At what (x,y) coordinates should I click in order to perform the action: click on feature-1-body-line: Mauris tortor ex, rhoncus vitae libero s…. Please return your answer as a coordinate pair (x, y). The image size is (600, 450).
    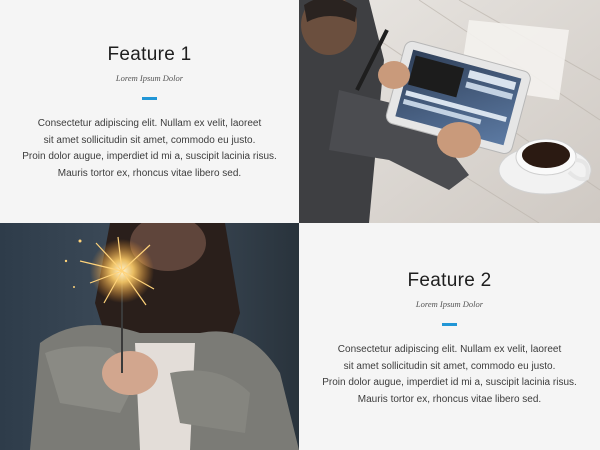
    Looking at the image, I should click on (149, 173).